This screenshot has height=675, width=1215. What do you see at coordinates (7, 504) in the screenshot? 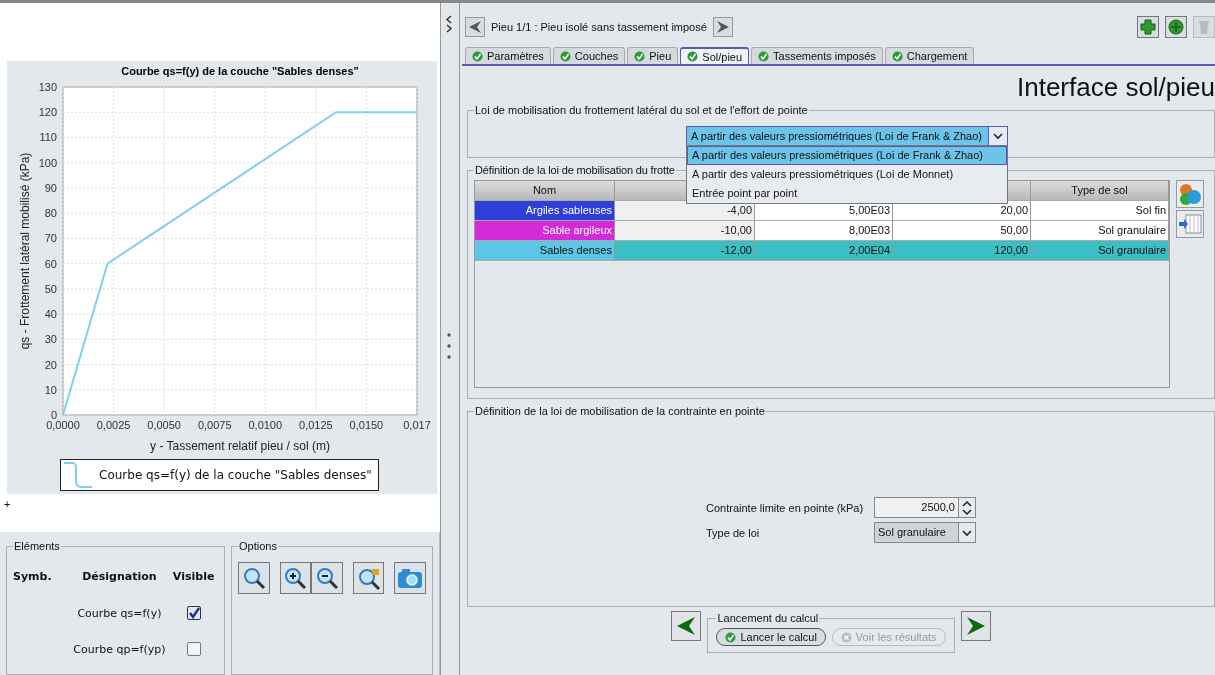
I see `crosshair-mark: +` at bounding box center [7, 504].